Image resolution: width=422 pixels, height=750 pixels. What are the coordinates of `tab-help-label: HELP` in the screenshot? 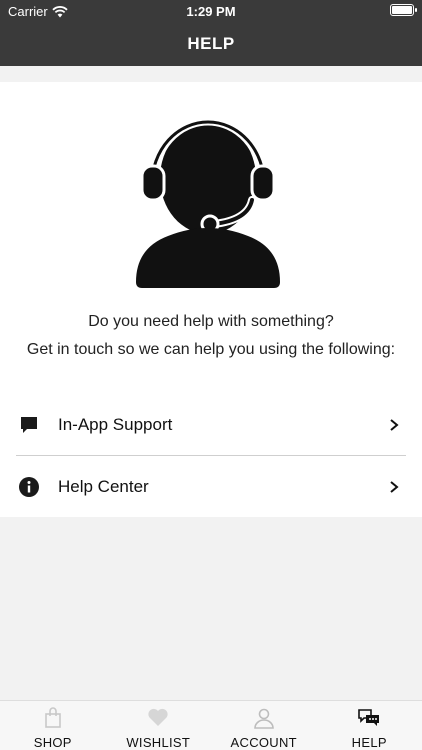 It's located at (369, 742).